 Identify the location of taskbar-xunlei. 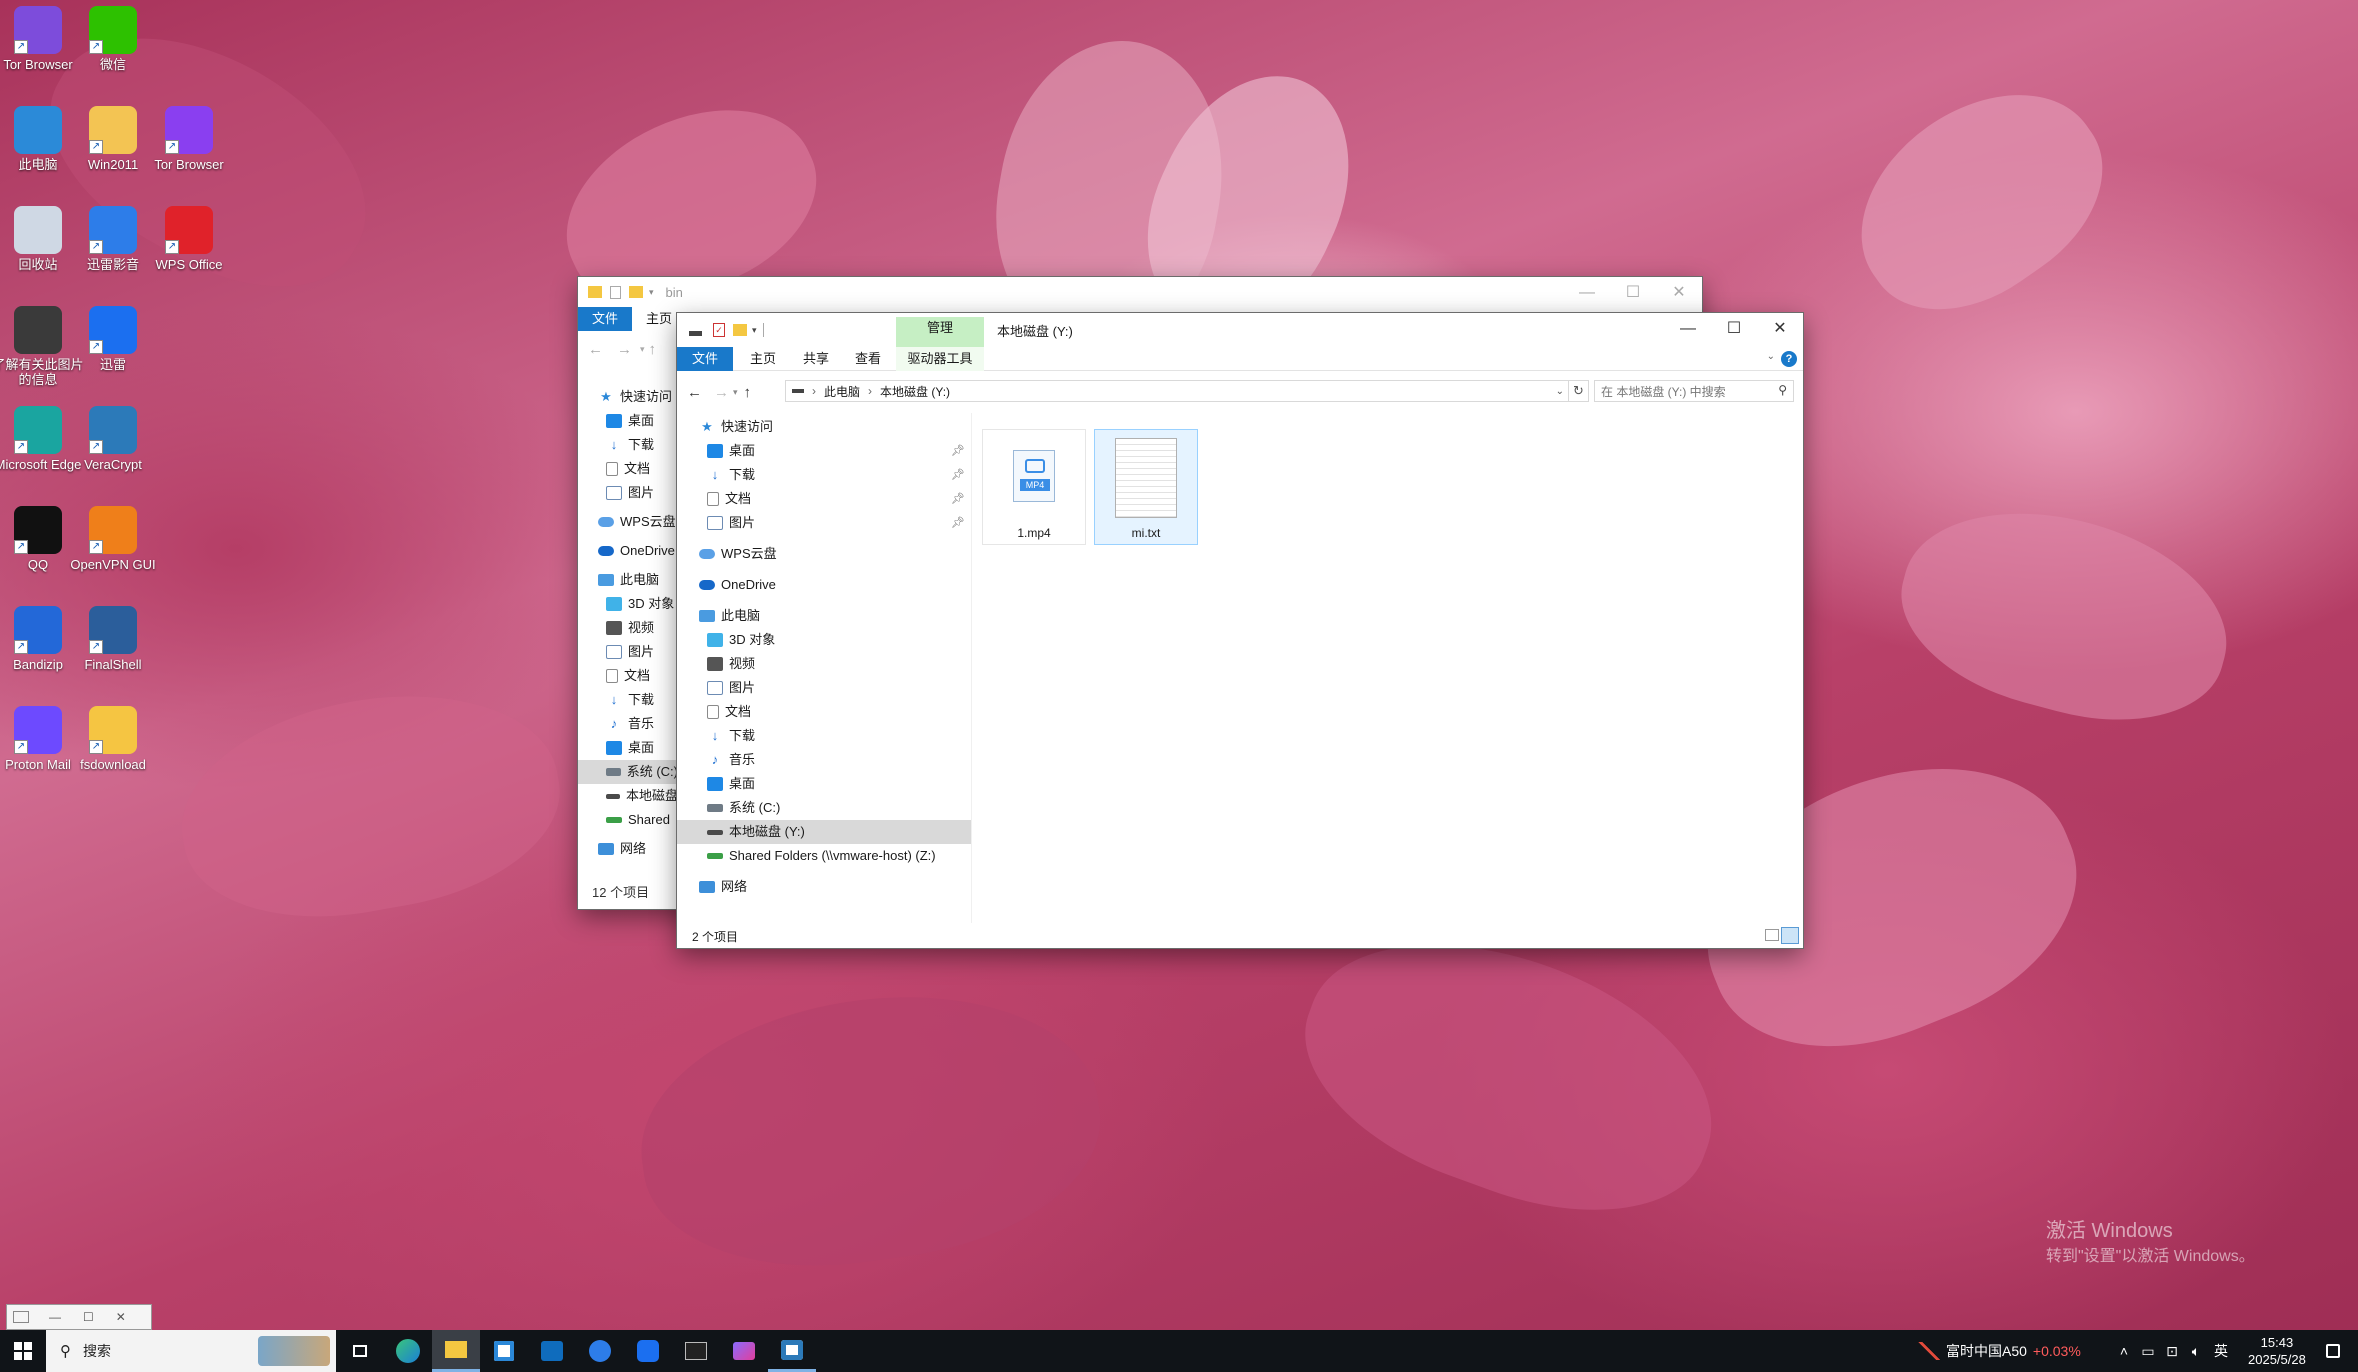
(648, 1351).